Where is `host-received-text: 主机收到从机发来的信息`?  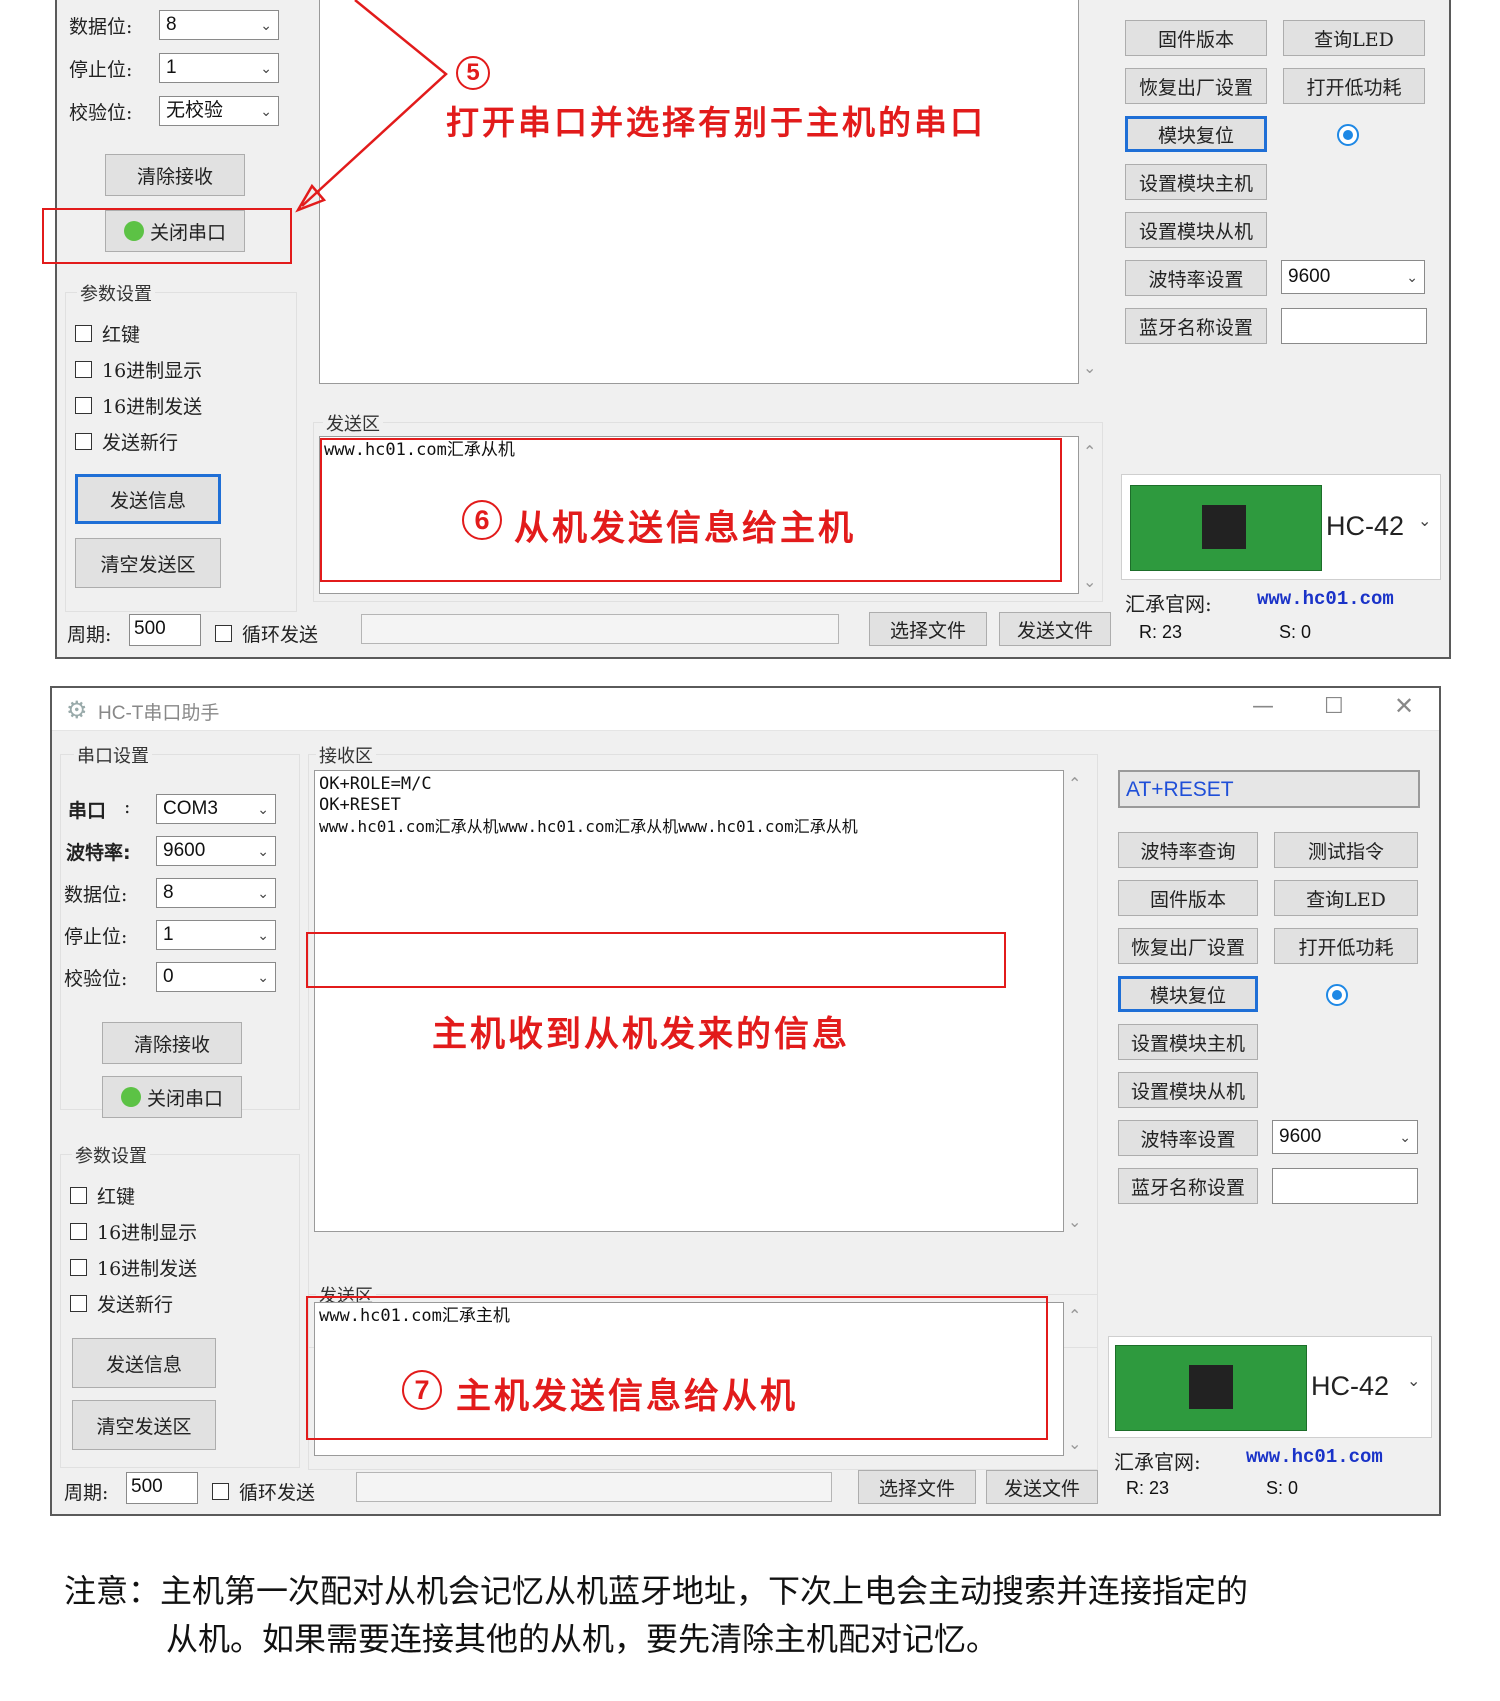
host-received-text: 主机收到从机发来的信息 is located at coordinates (641, 1035).